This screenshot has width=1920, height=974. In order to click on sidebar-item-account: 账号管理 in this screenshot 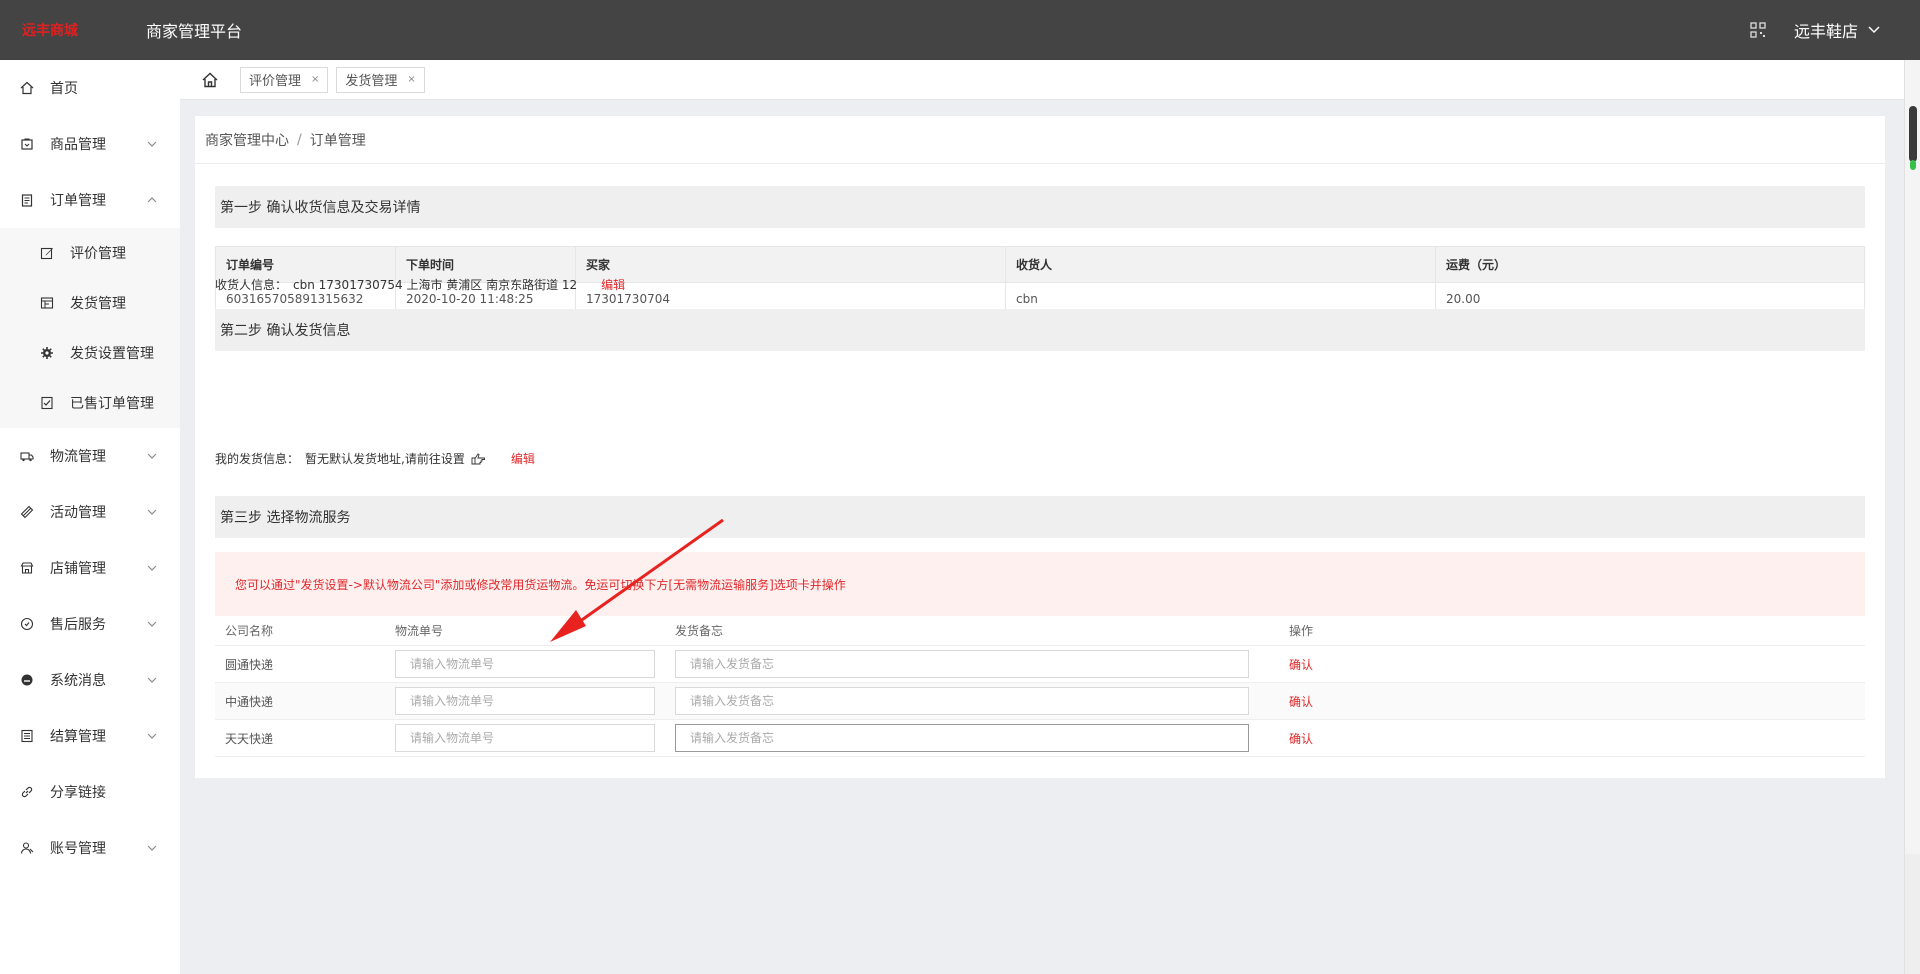, I will do `click(90, 848)`.